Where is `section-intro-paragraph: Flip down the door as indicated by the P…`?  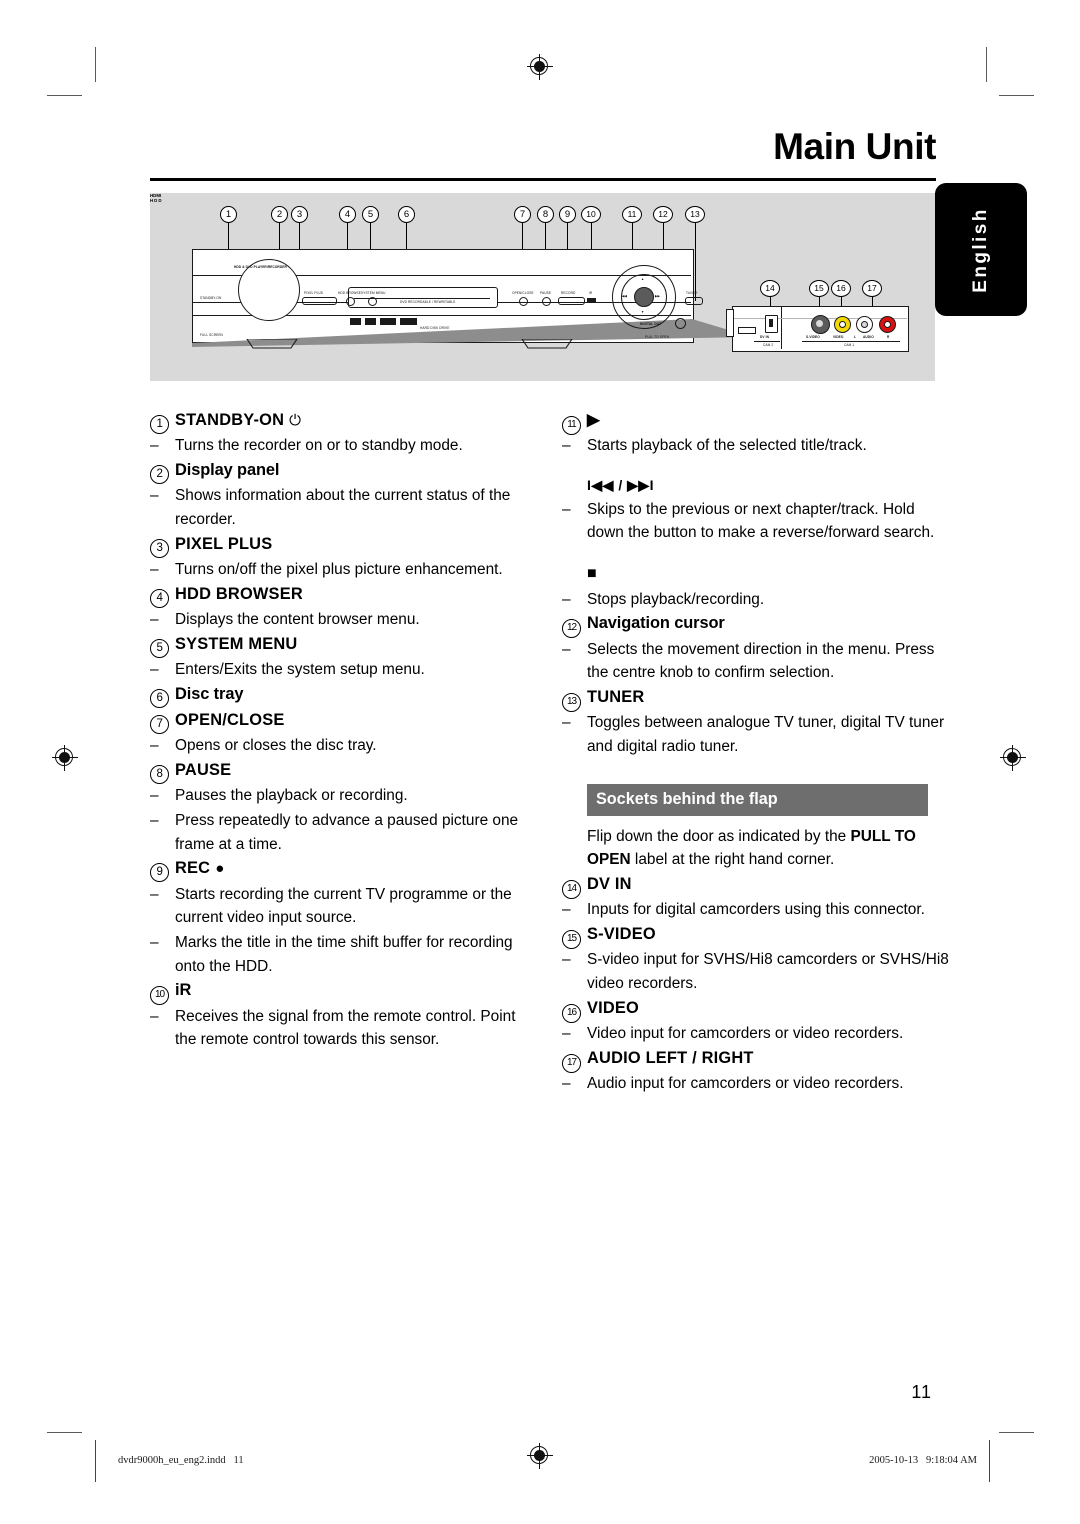
section-intro-paragraph: Flip down the door as indicated by the P… is located at coordinates (769, 848).